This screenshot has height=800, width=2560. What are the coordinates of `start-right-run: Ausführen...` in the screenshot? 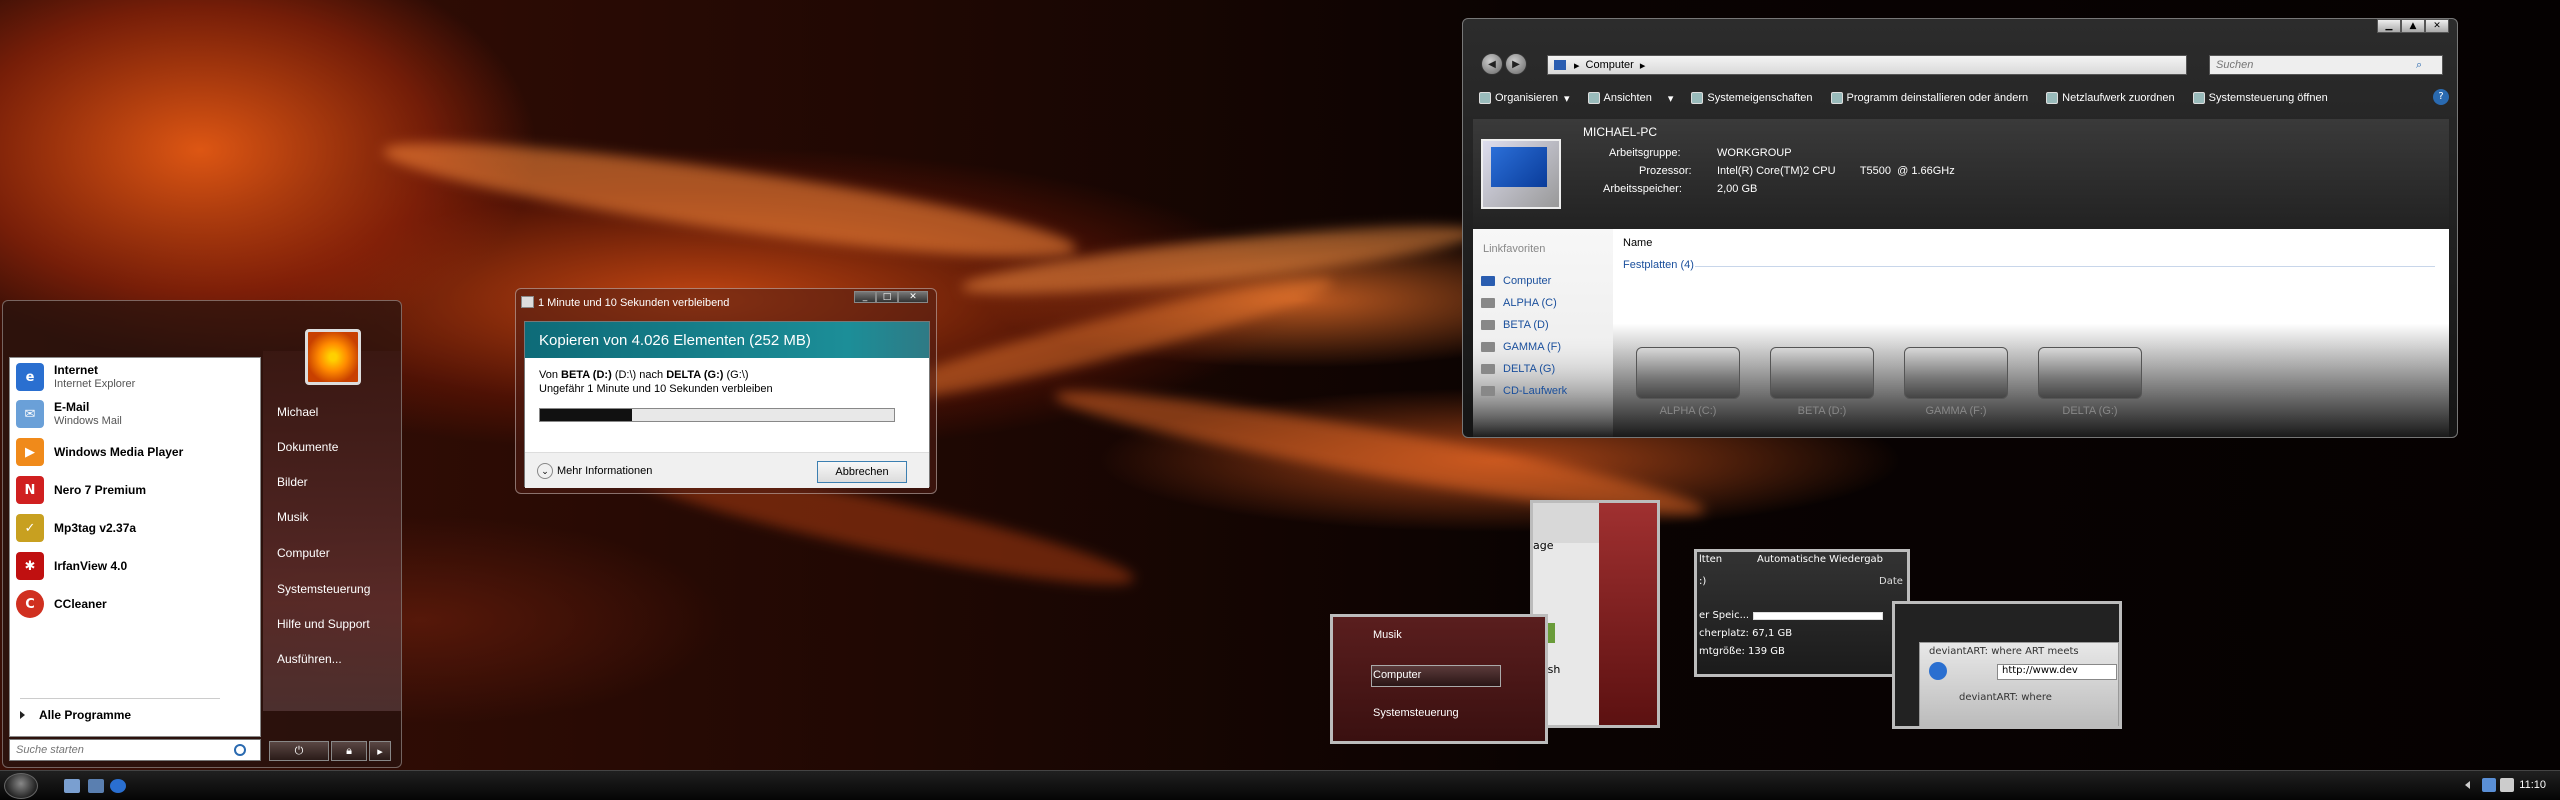 It's located at (309, 659).